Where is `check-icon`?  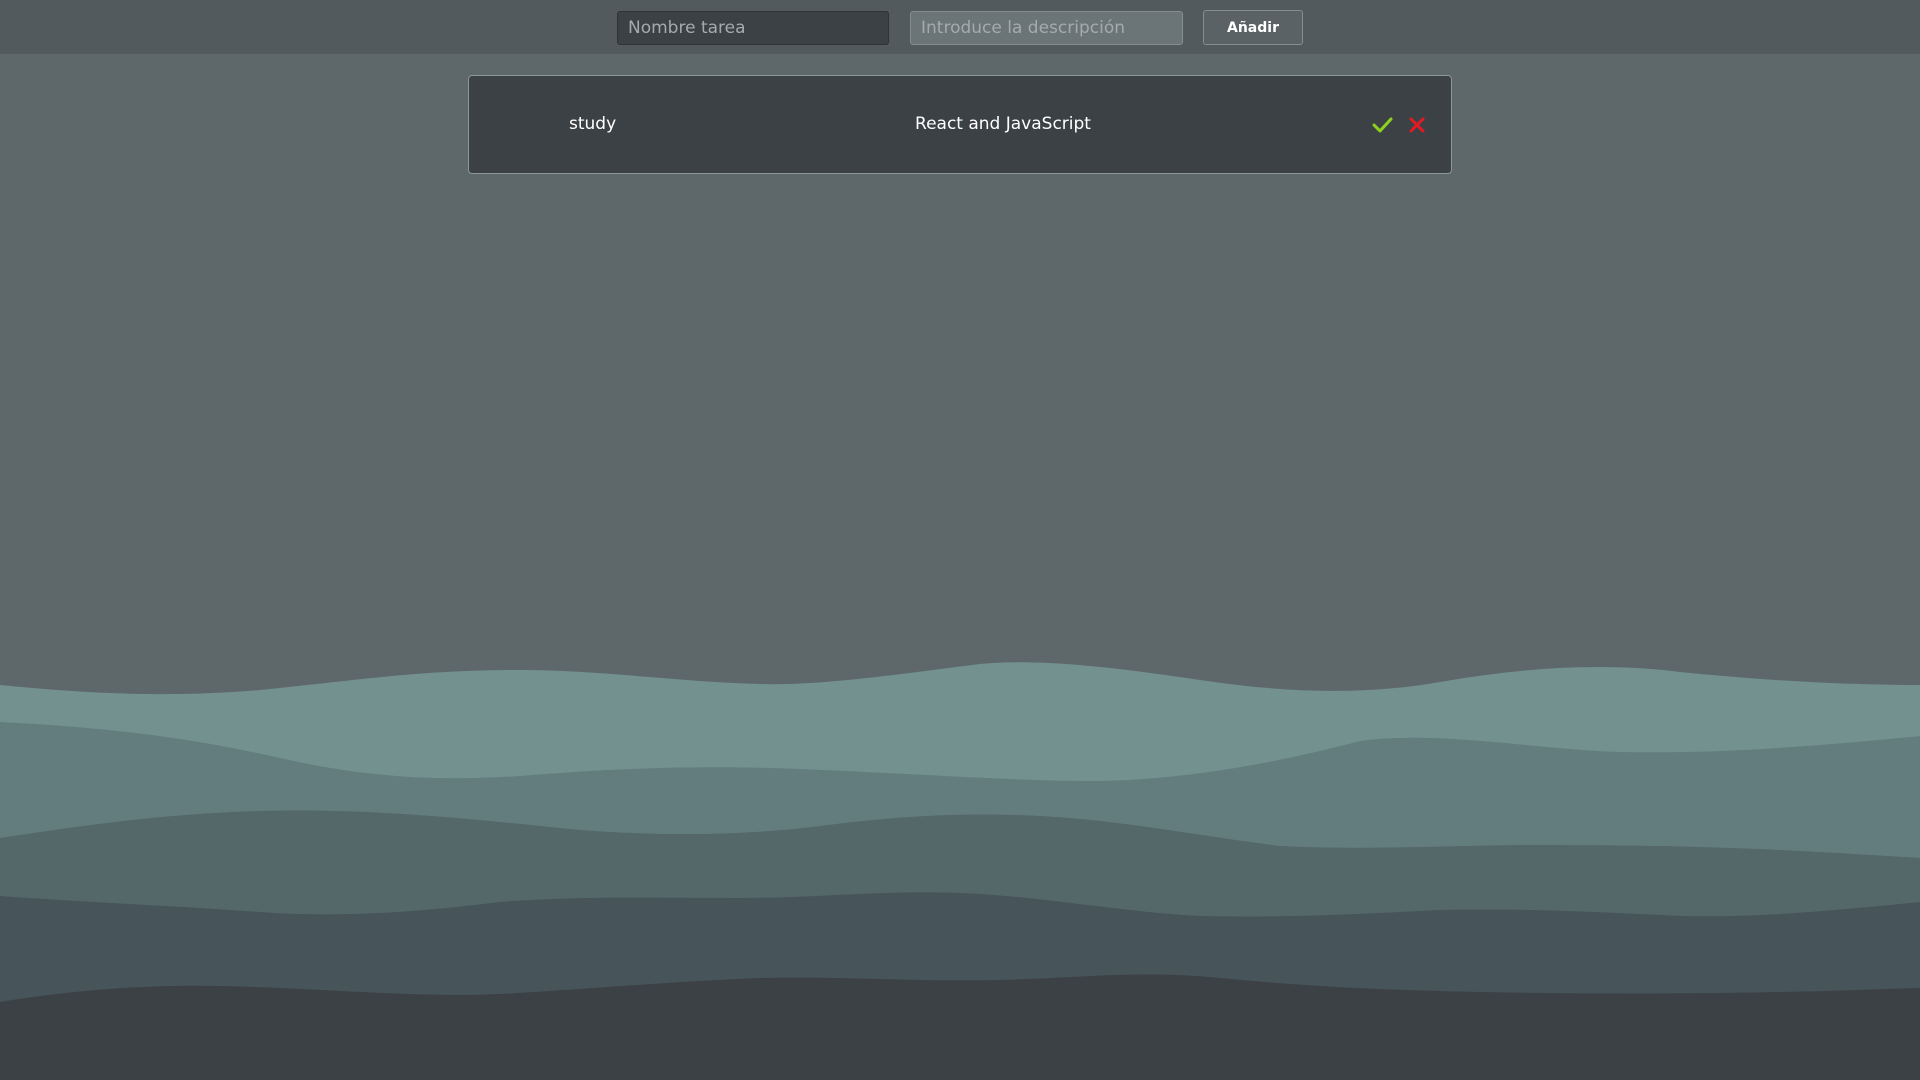
check-icon is located at coordinates (1382, 125).